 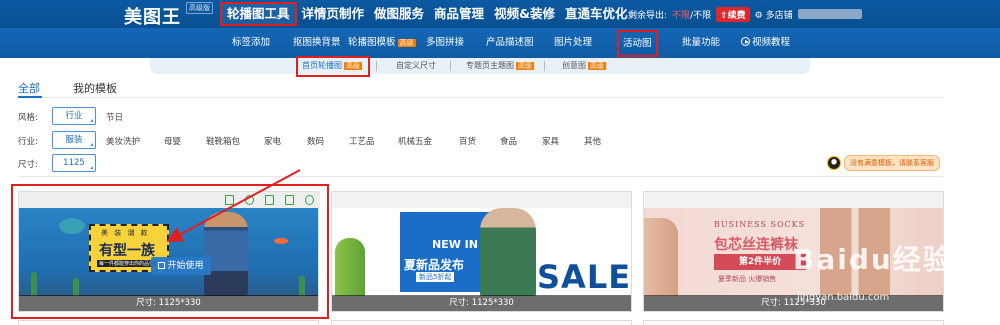 I want to click on filter-industry-label: 行业:, so click(x=28, y=142).